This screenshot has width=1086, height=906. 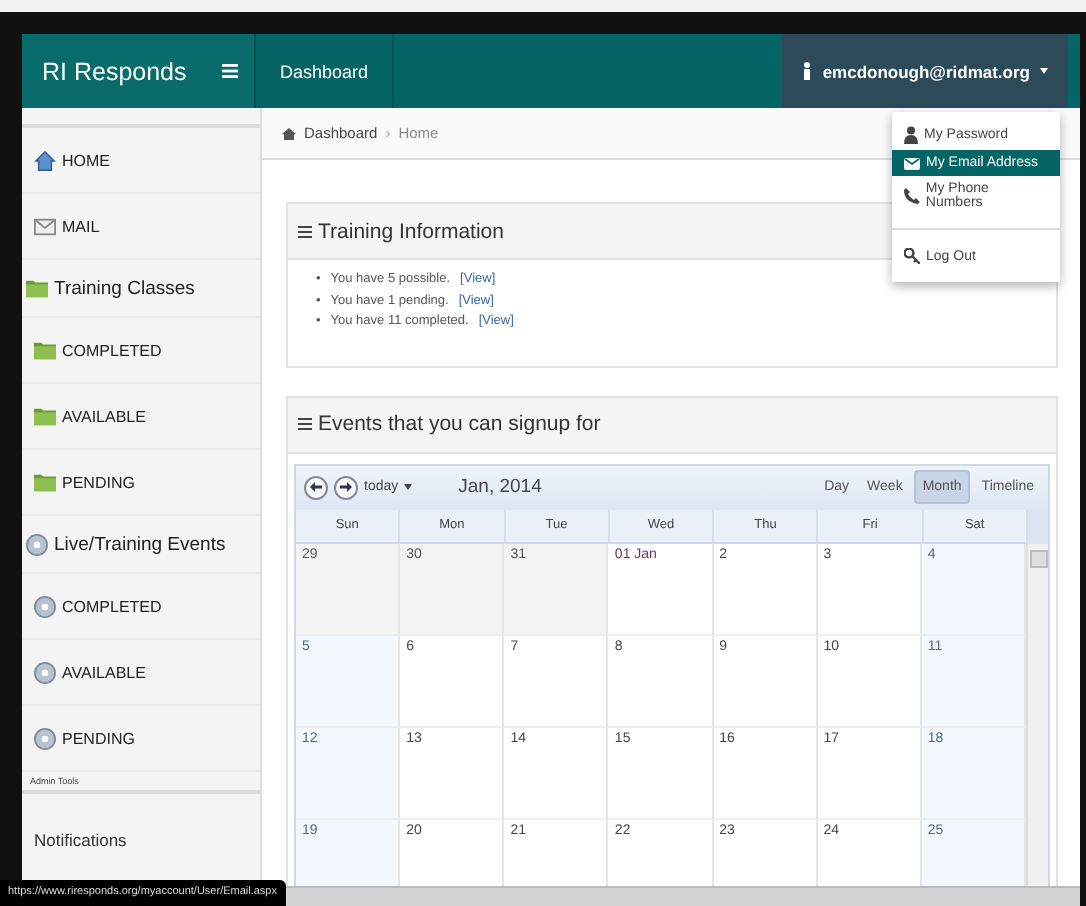 What do you see at coordinates (141, 227) in the screenshot?
I see `sidebar-item: MAIL` at bounding box center [141, 227].